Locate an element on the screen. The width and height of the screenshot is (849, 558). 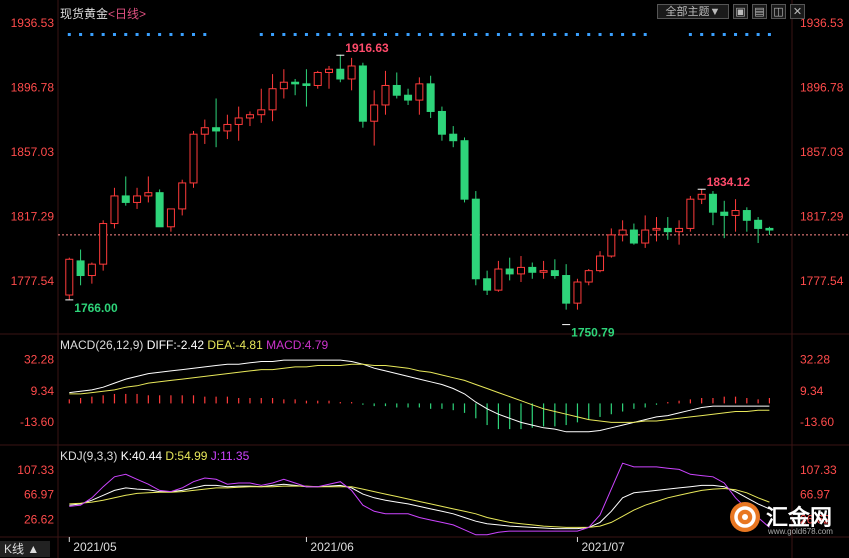
kdj-params: KDJ(9,3,3) is located at coordinates (89, 456).